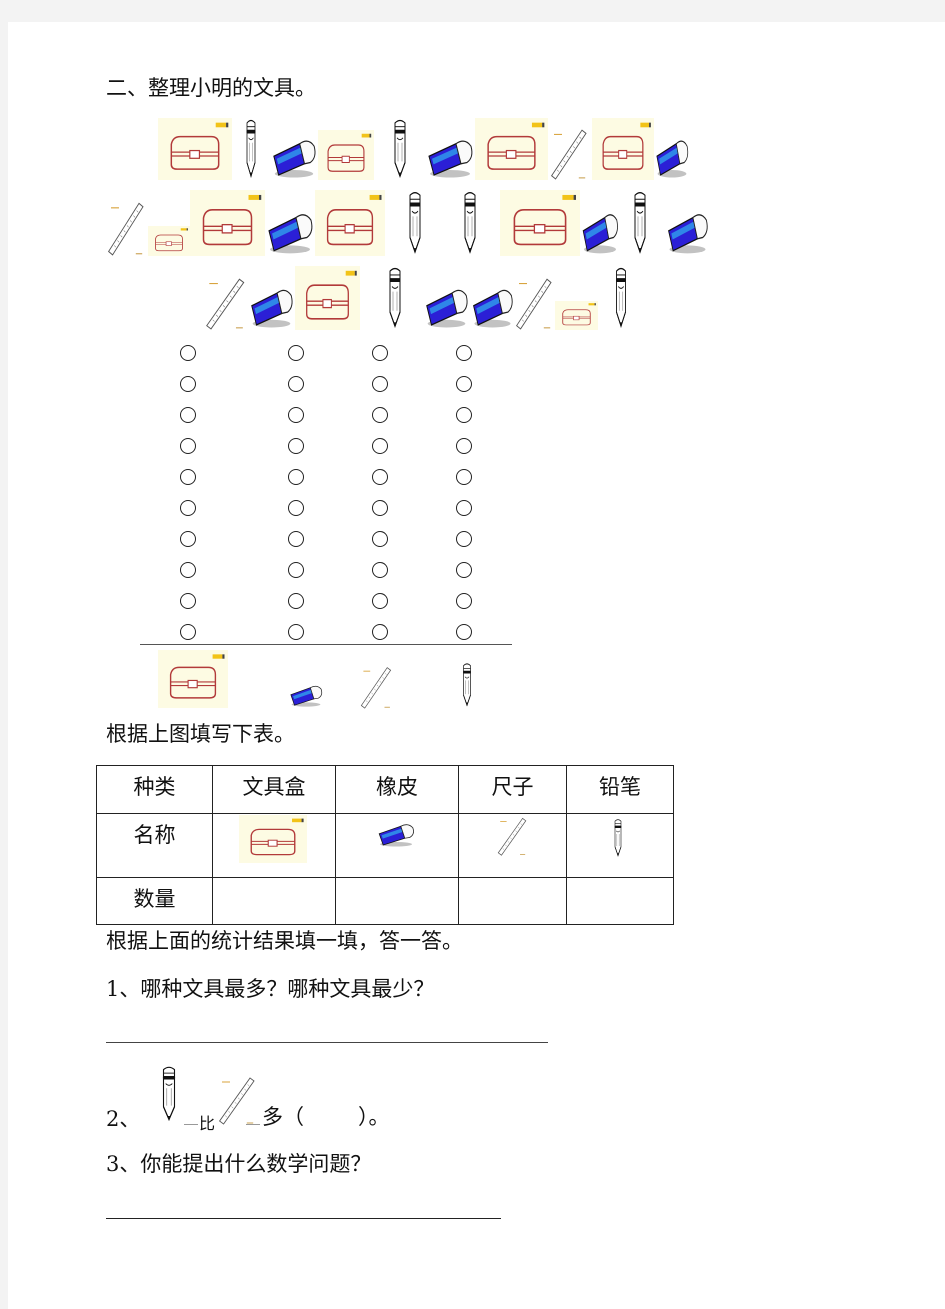 This screenshot has height=1309, width=945. I want to click on header-category: 种类, so click(154, 789).